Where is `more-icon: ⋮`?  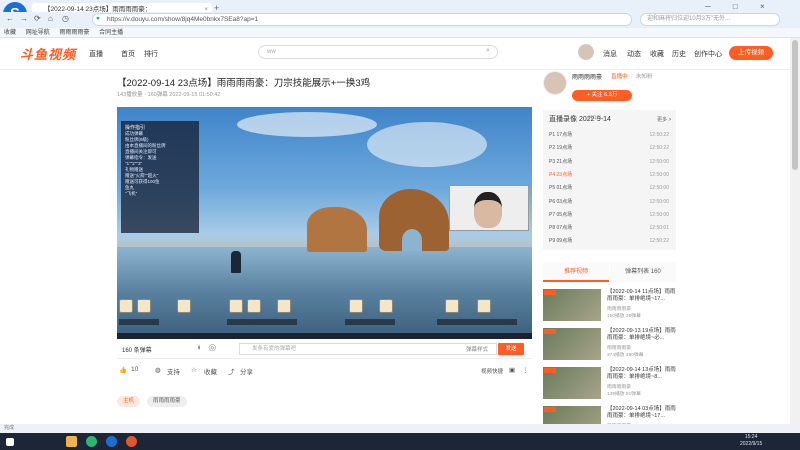 more-icon: ⋮ is located at coordinates (525, 370).